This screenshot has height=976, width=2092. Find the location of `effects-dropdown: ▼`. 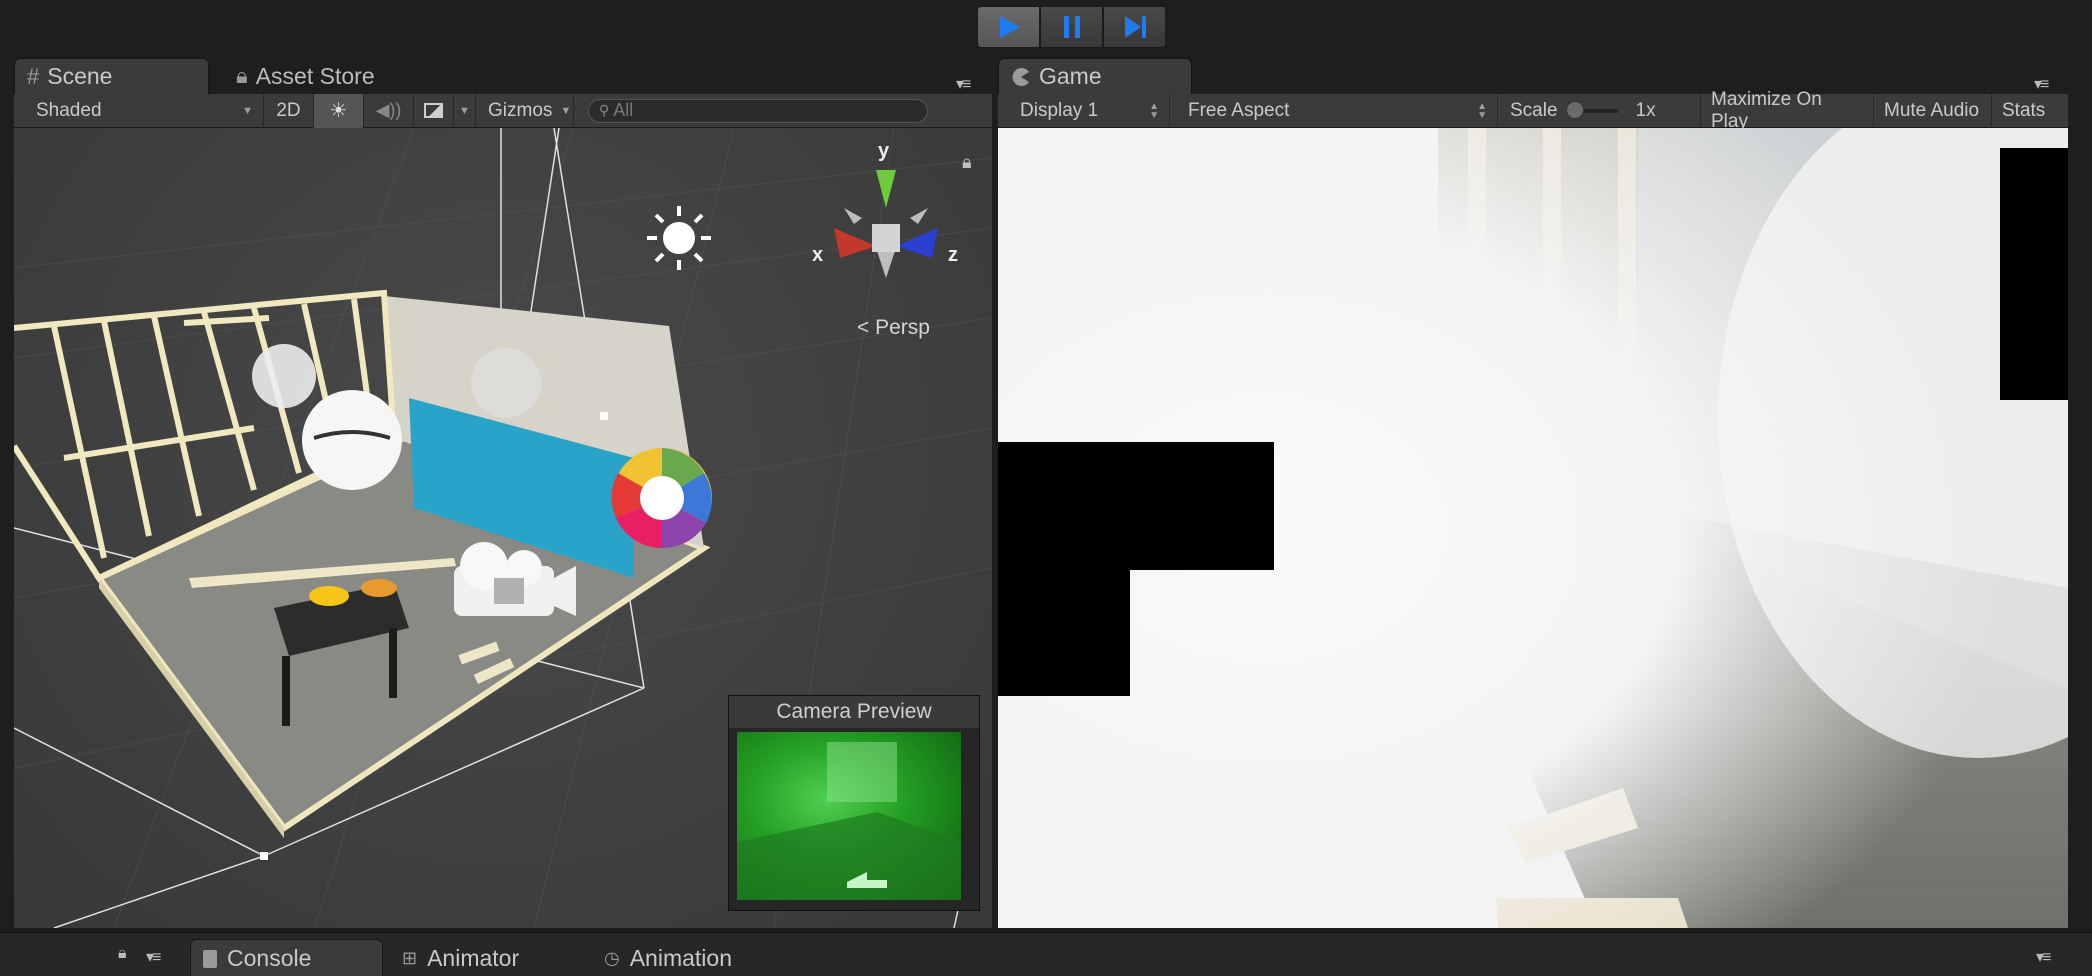

effects-dropdown: ▼ is located at coordinates (465, 110).